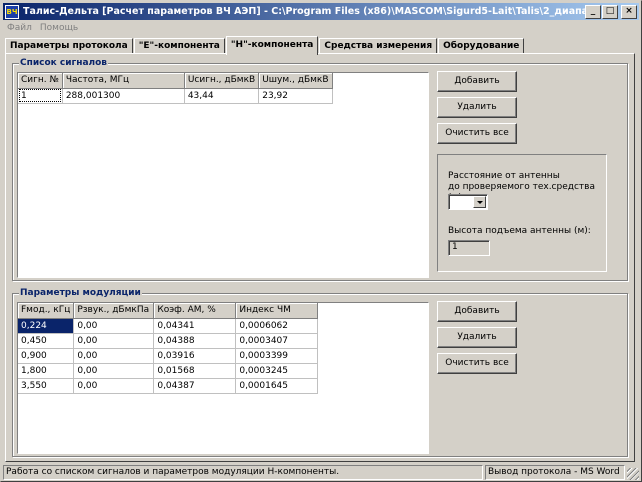  I want to click on table-row: 3,550 0,00 0,04387 0,0001645, so click(168, 386).